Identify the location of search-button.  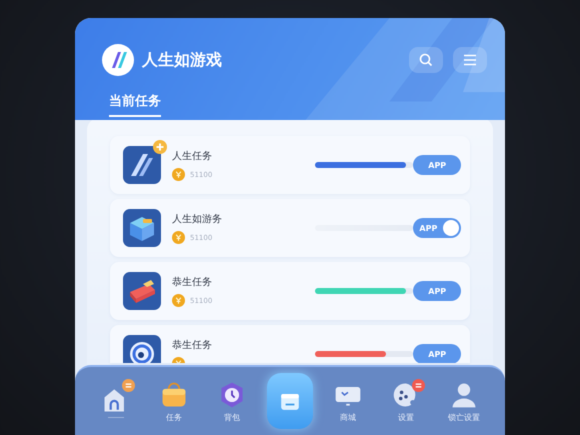
(426, 60).